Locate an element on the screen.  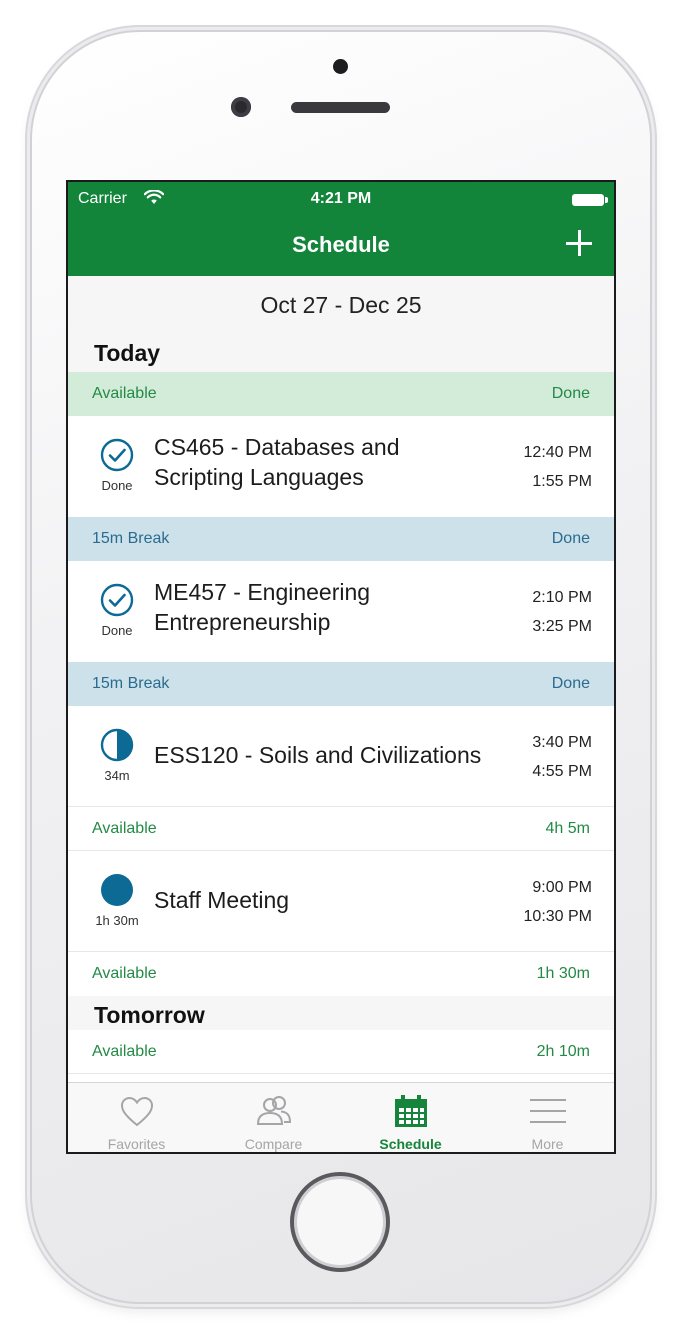
event-end: 4:55 PM is located at coordinates (562, 771).